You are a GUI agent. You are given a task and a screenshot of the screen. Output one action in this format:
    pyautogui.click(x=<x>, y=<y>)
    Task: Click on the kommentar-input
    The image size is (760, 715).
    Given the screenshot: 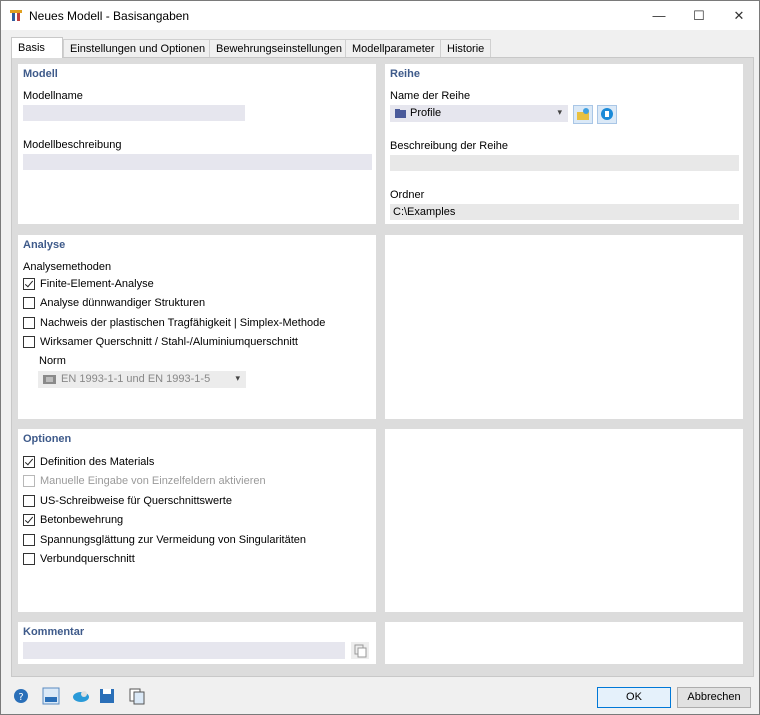 What is the action you would take?
    pyautogui.click(x=184, y=650)
    